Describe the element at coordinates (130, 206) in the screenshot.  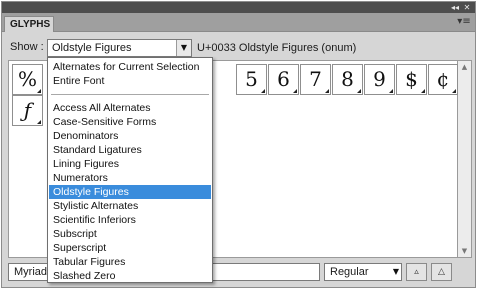
I see `menu-item: Stylistic Alternates` at that location.